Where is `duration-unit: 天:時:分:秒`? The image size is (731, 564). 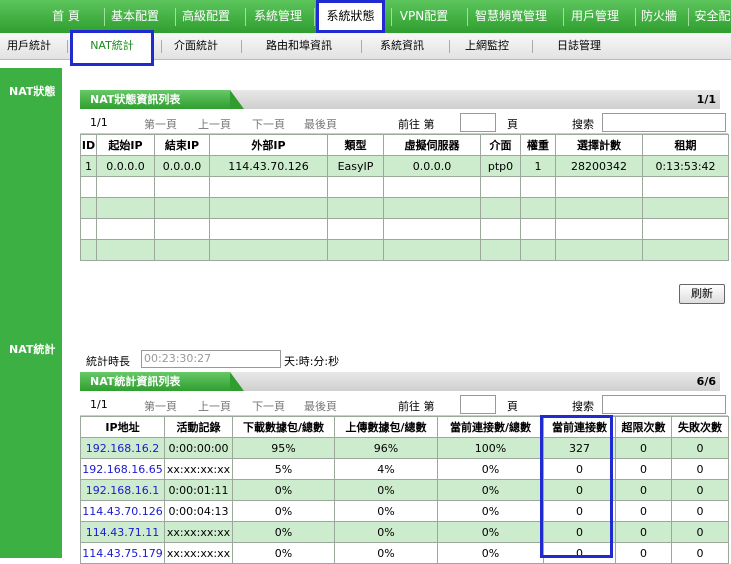 duration-unit: 天:時:分:秒 is located at coordinates (312, 361).